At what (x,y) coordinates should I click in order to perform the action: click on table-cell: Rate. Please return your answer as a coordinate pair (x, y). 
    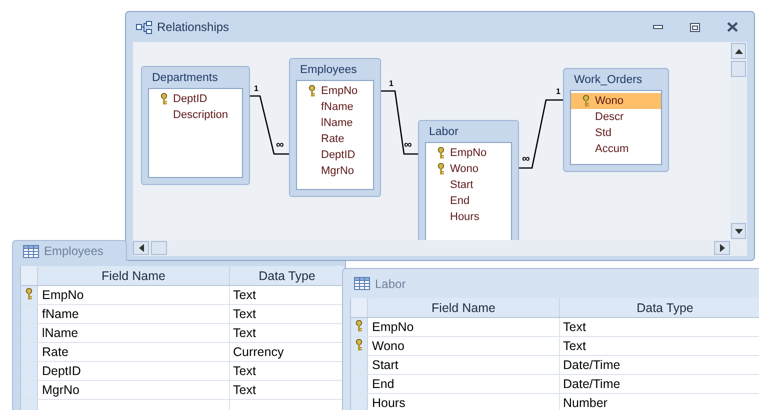
    Looking at the image, I should click on (134, 352).